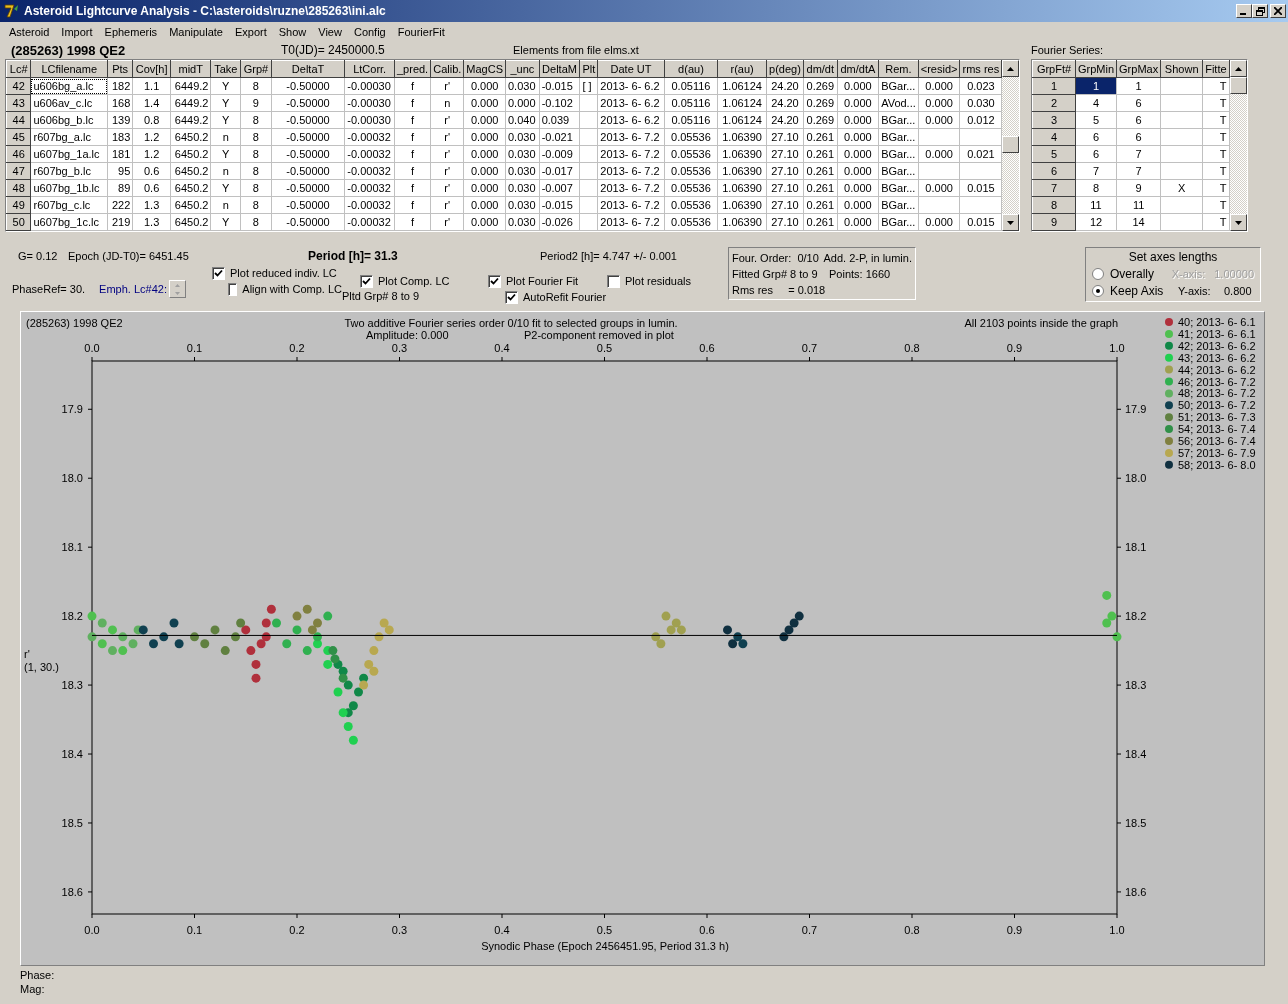 The width and height of the screenshot is (1288, 1004). What do you see at coordinates (1181, 69) in the screenshot?
I see `column-header: Shown` at bounding box center [1181, 69].